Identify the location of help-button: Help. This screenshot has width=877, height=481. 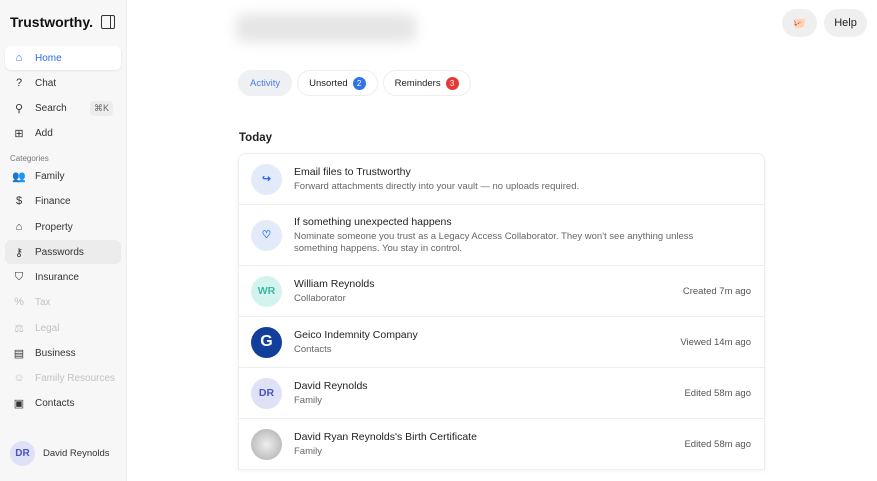
(845, 23).